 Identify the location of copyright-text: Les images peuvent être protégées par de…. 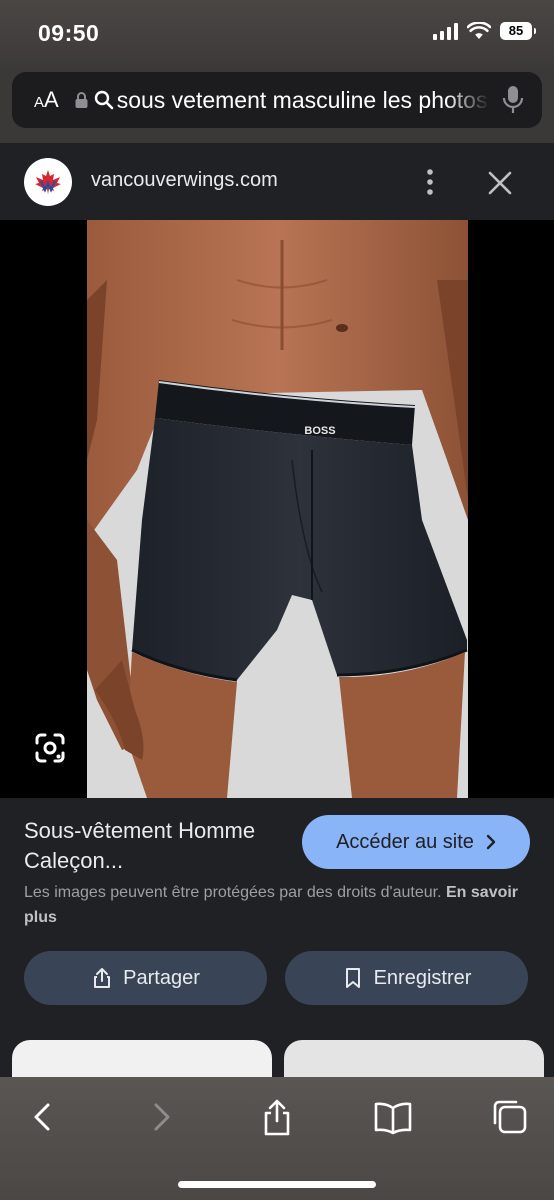
(233, 892).